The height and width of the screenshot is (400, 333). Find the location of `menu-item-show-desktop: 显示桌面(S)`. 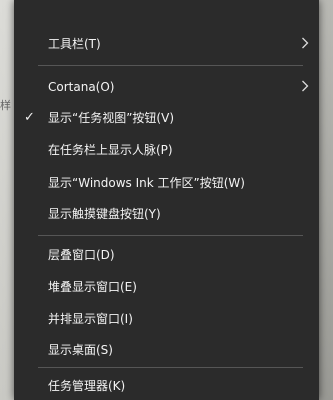

menu-item-show-desktop: 显示桌面(S) is located at coordinates (166, 350).